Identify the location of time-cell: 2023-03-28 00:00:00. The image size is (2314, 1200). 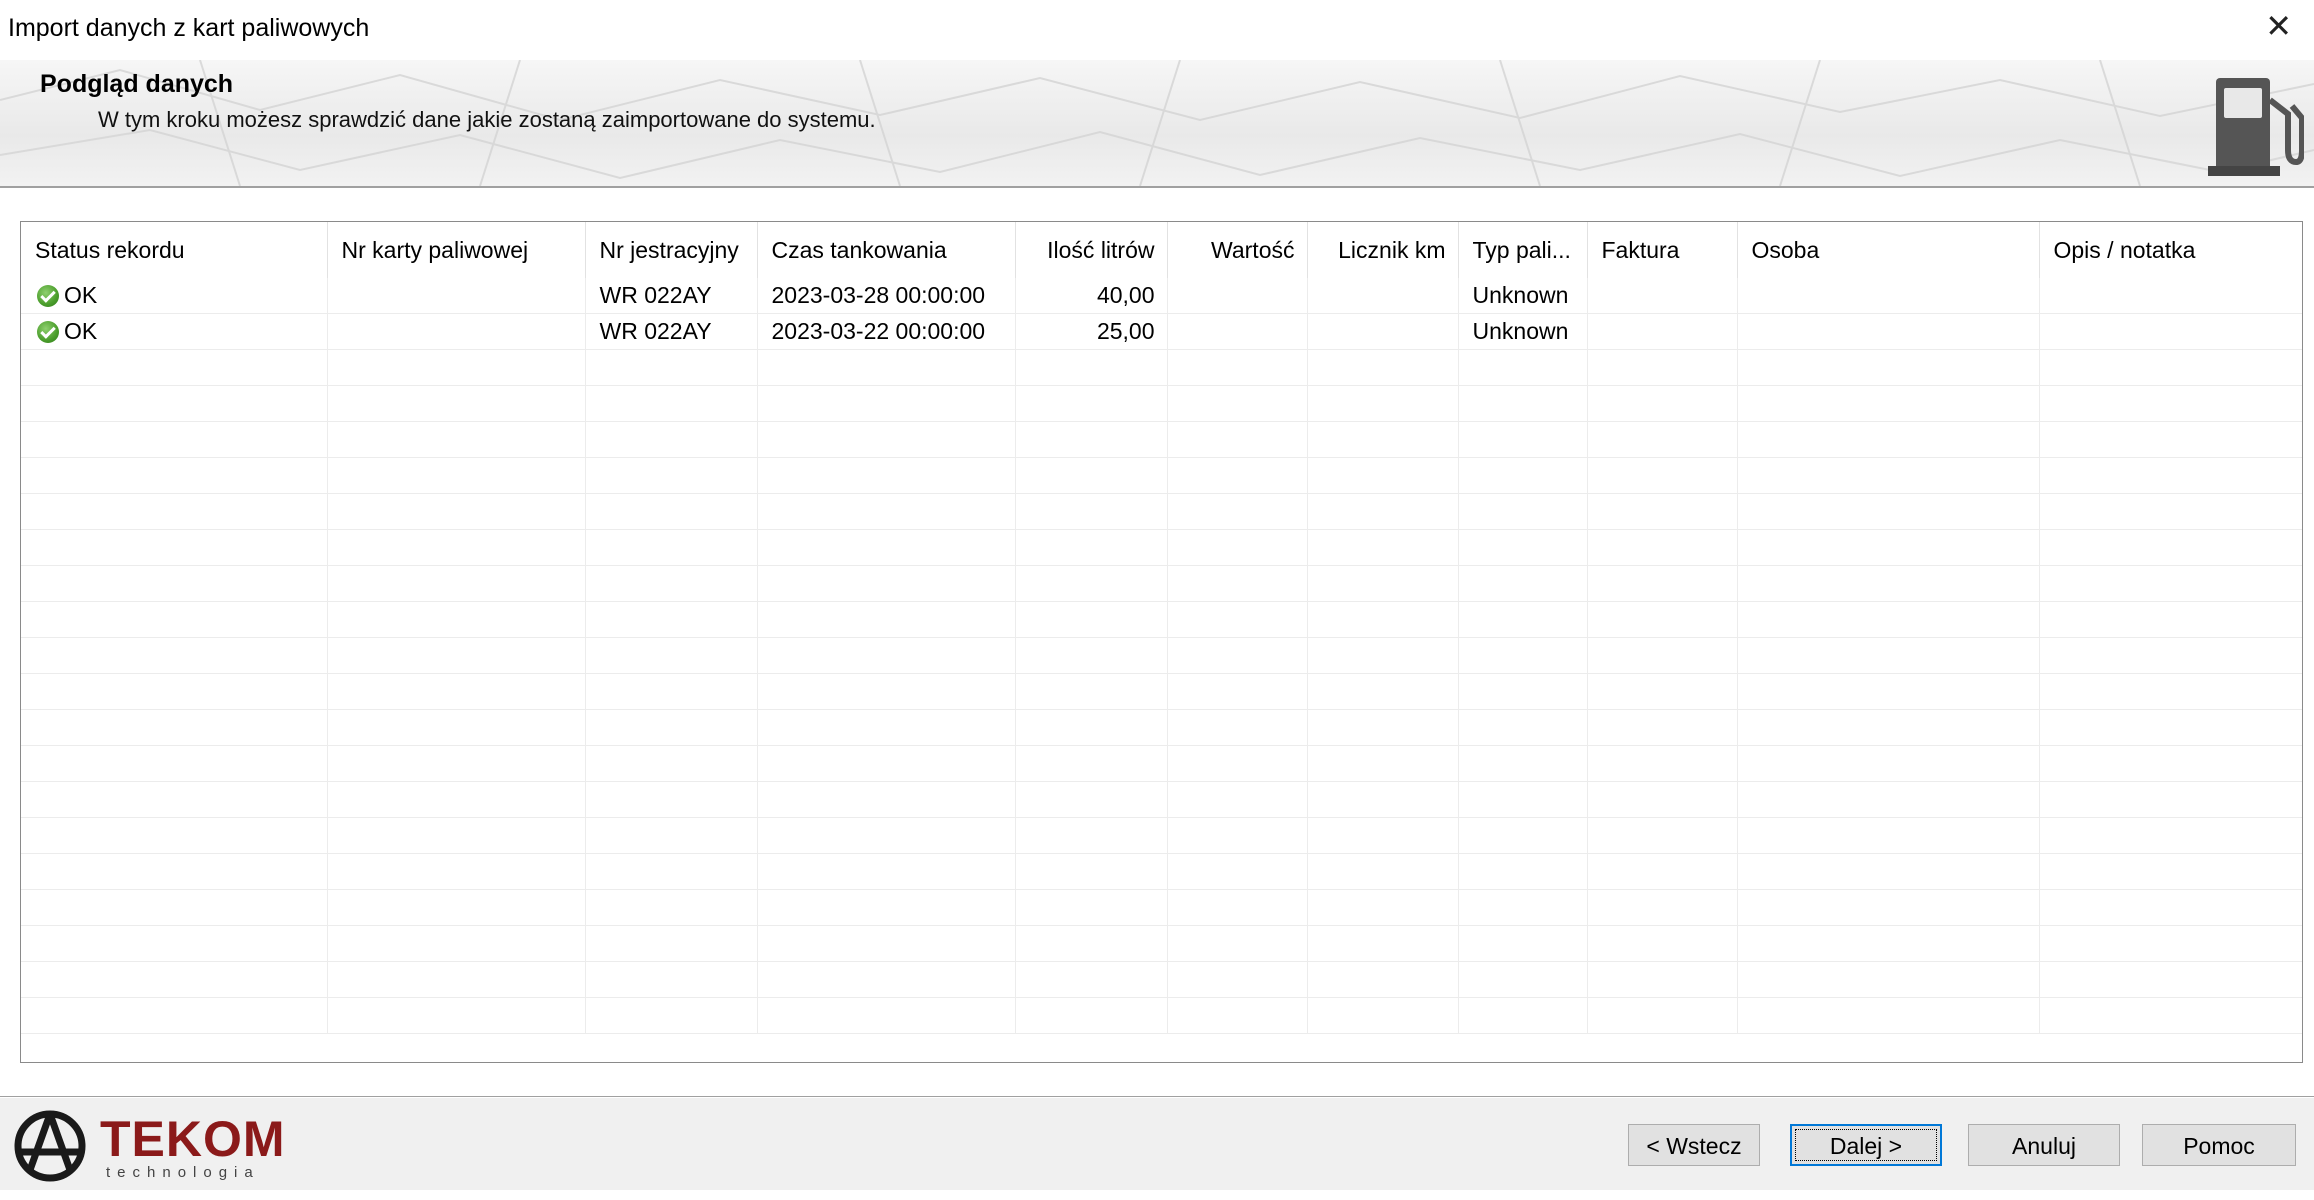
(886, 296).